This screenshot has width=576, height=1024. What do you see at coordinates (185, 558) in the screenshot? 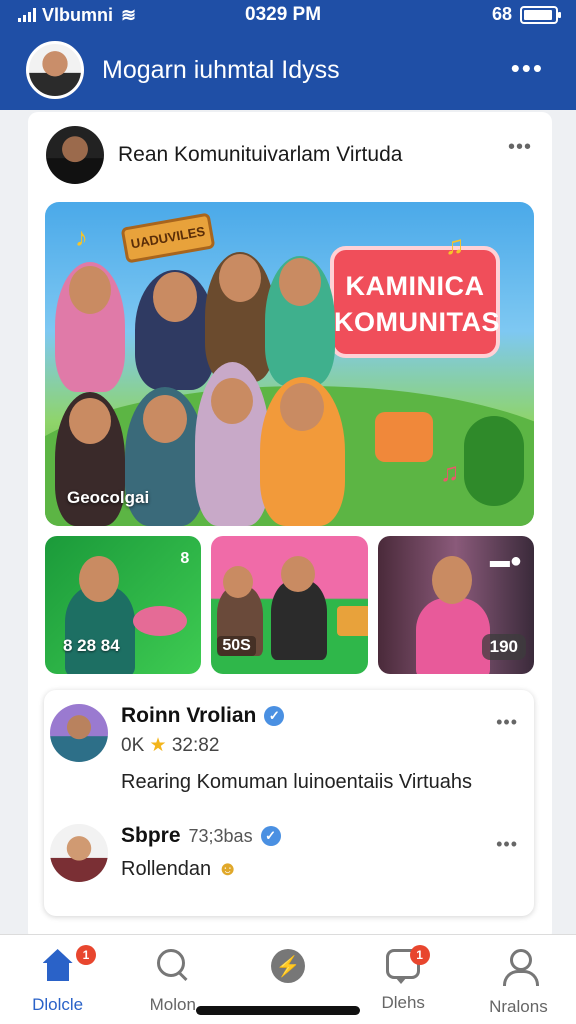
I see `thumbnail-1-tag: 8` at bounding box center [185, 558].